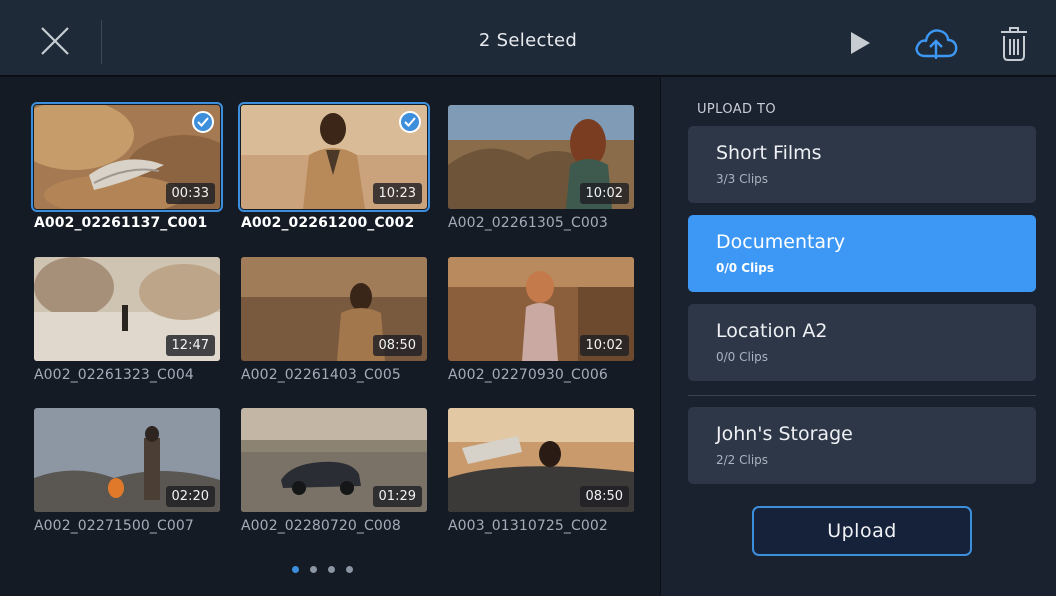  I want to click on clip-tile: 10:02 A002_02261305_C003, so click(541, 168).